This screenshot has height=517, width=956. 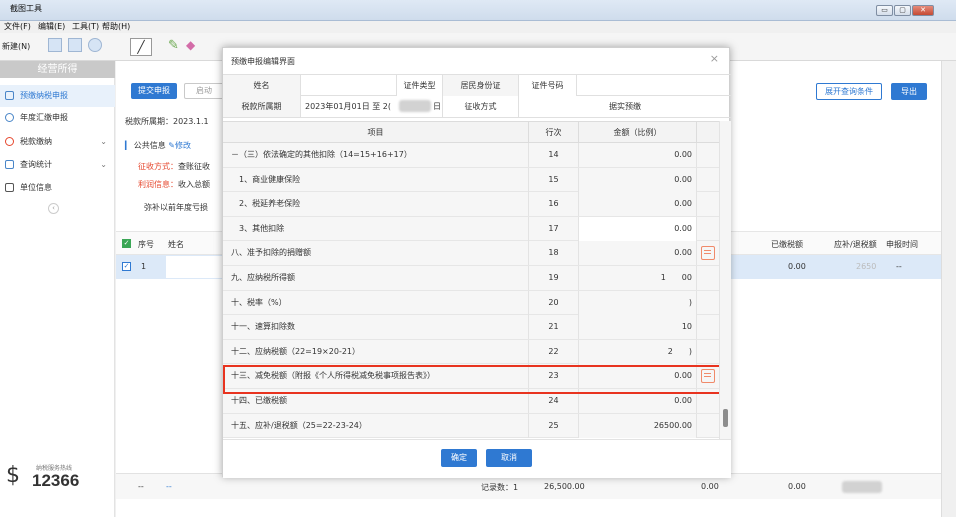 I want to click on row-name-cell, so click(x=196, y=267).